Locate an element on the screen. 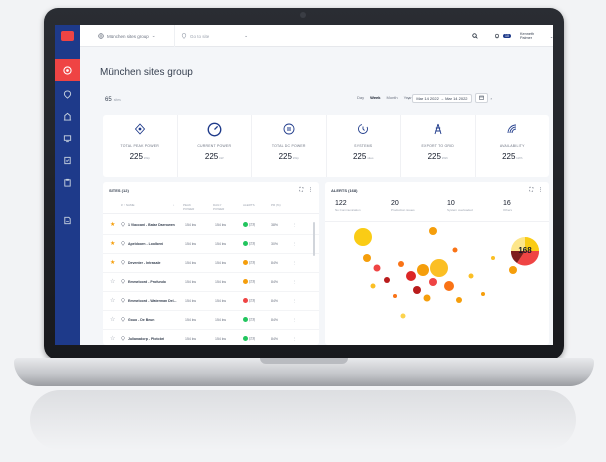 This screenshot has width=606, height=462. col-name: # ↑ NAME is located at coordinates (128, 205).